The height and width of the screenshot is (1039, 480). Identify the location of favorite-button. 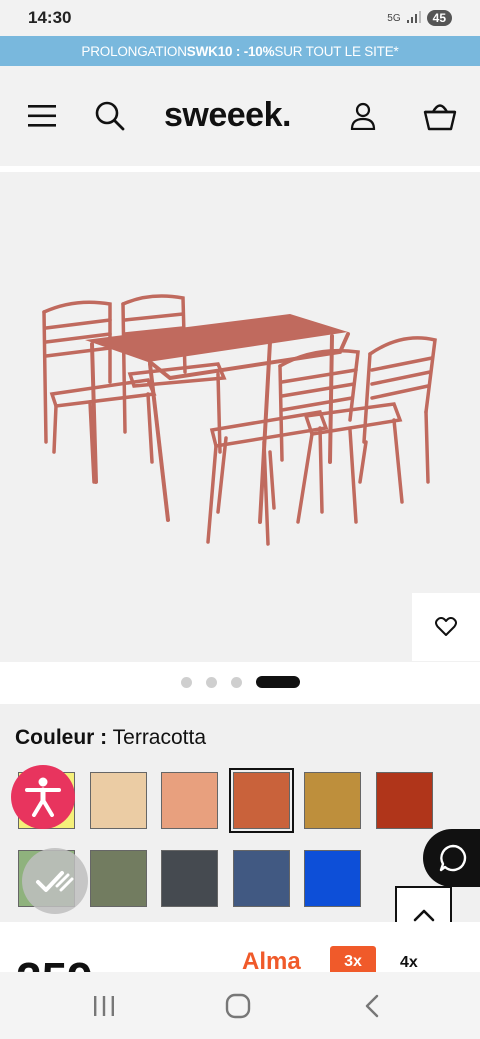
(446, 627).